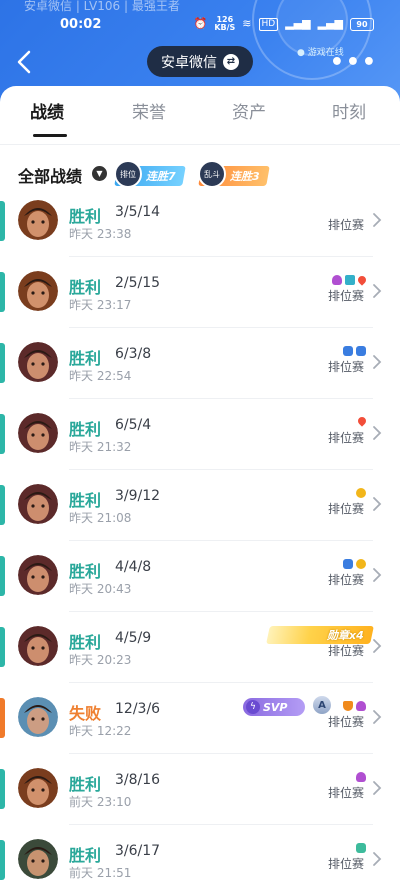 Image resolution: width=400 pixels, height=888 pixels. What do you see at coordinates (100, 802) in the screenshot?
I see `match-time: 前天 23:10` at bounding box center [100, 802].